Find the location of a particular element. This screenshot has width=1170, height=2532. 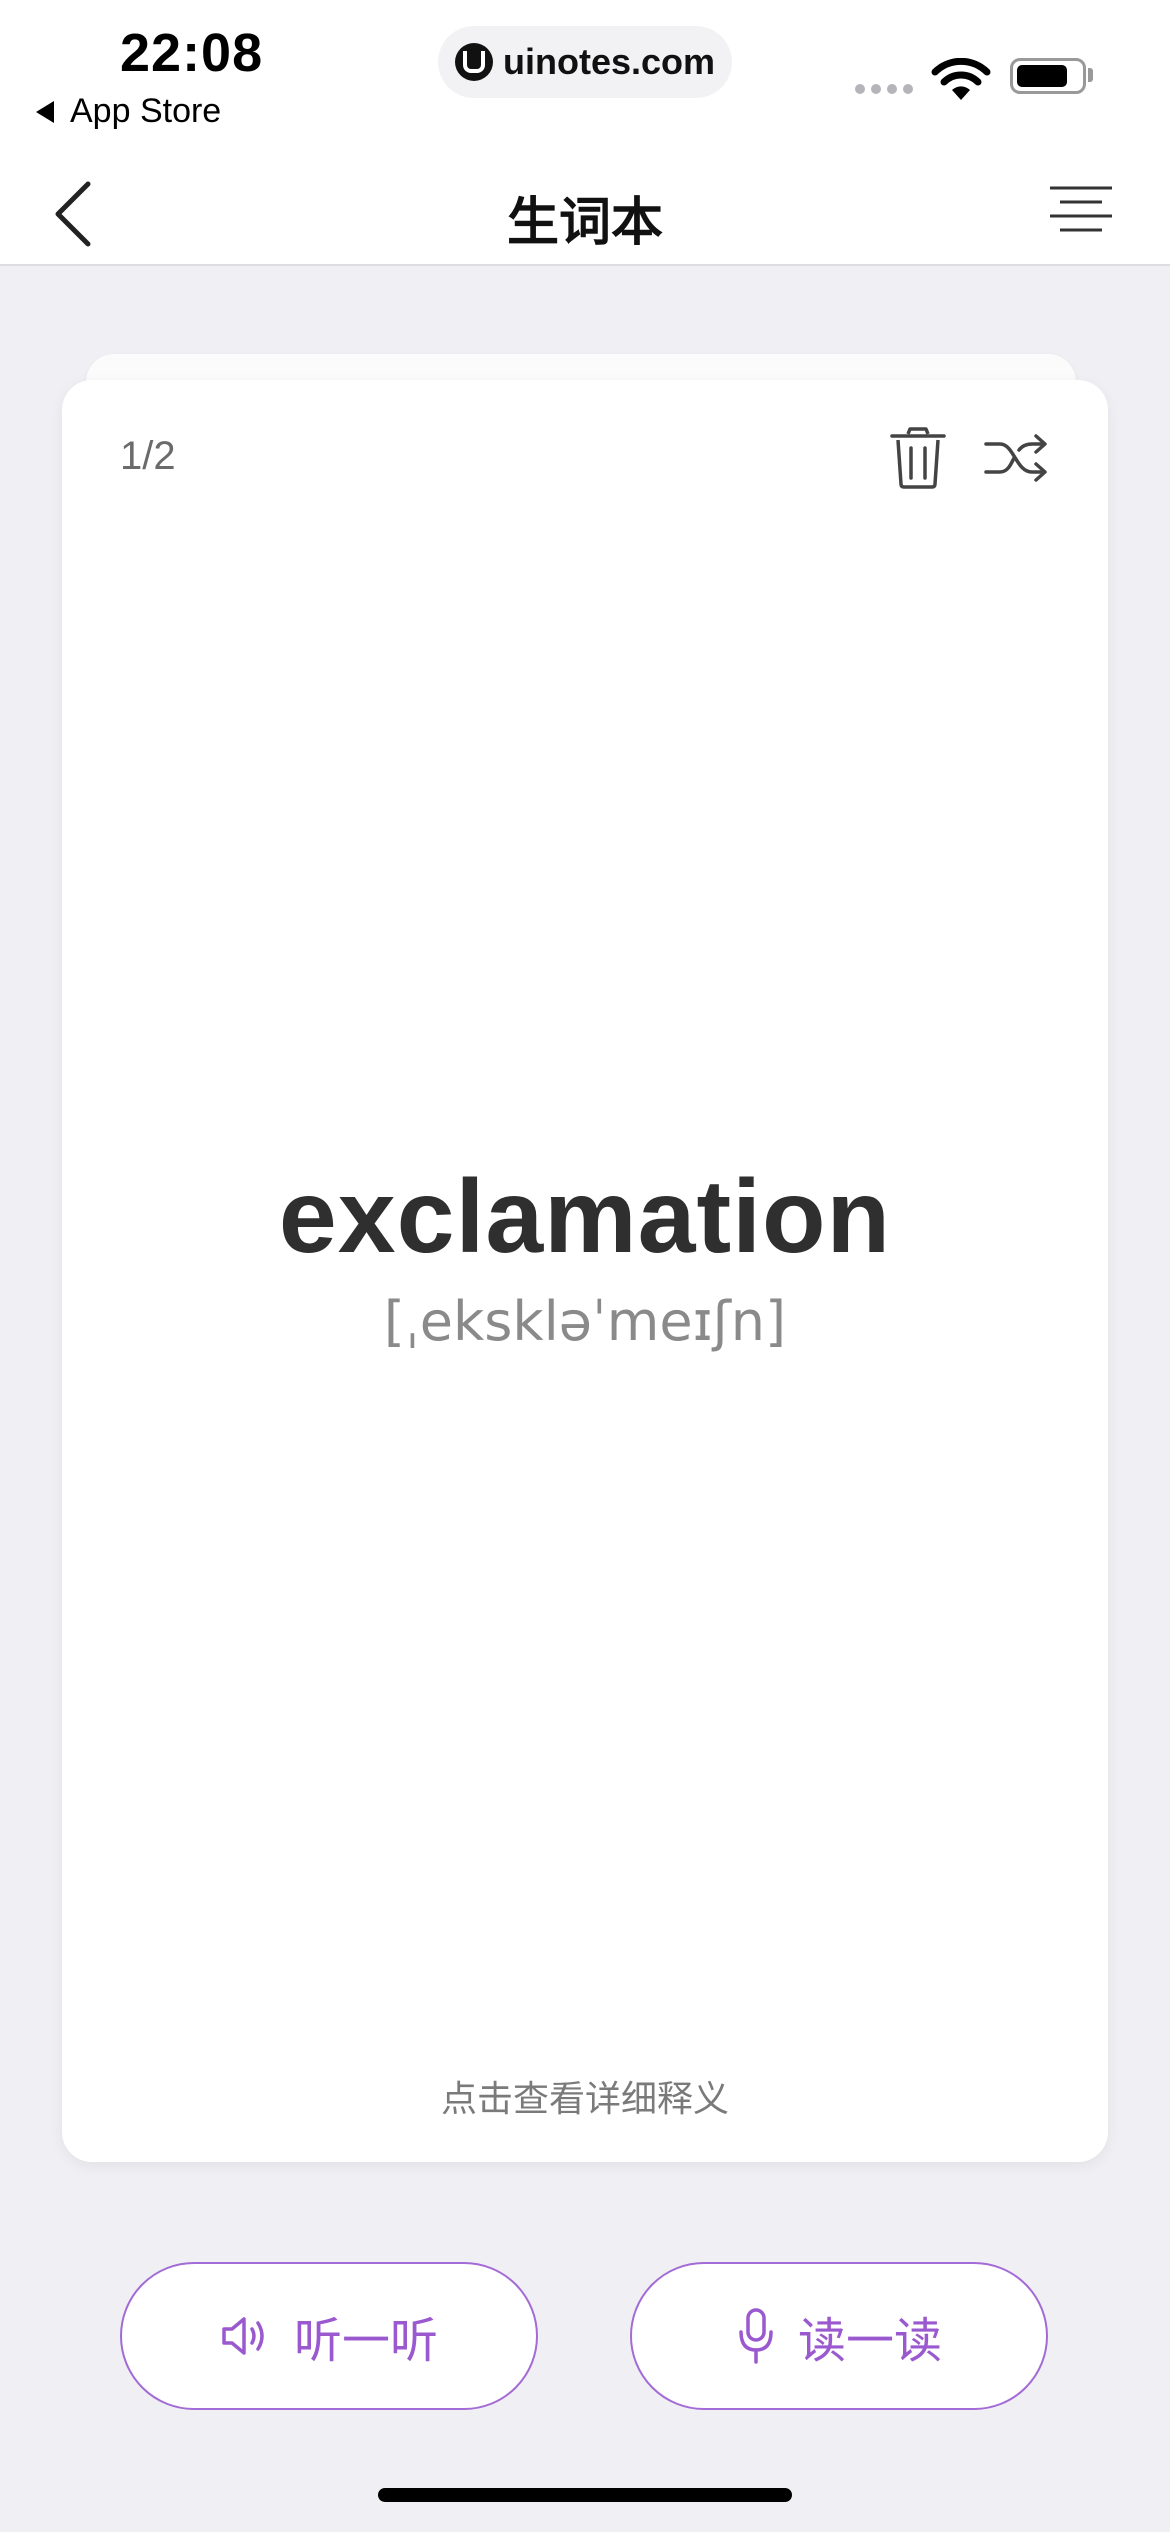

signal-icon is located at coordinates (884, 89).